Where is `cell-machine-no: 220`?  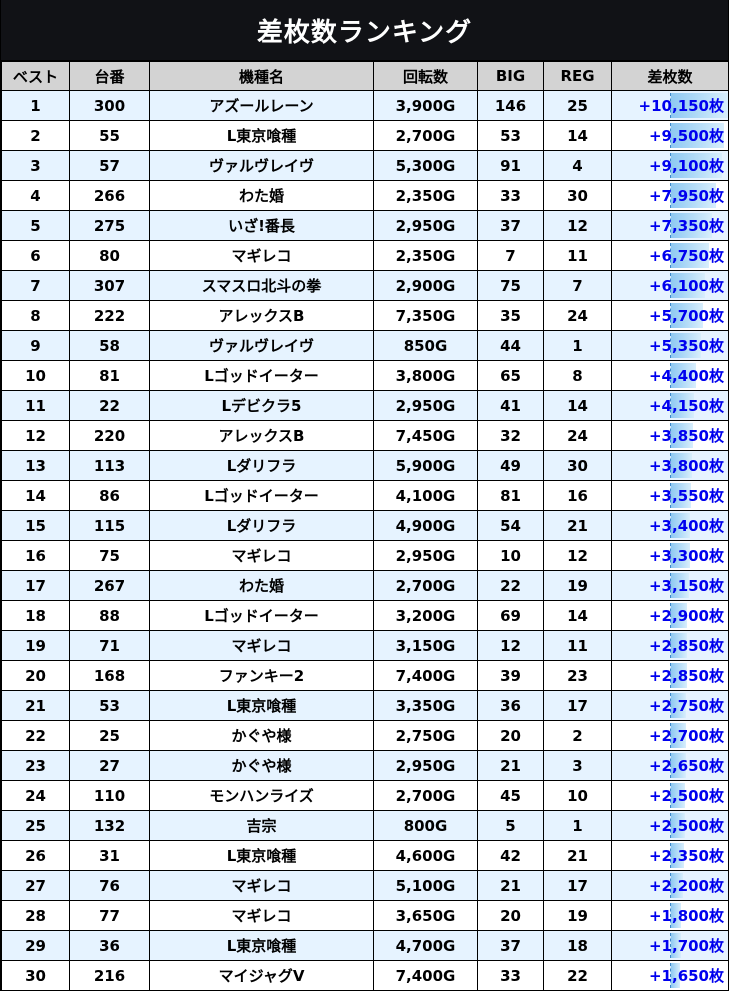 cell-machine-no: 220 is located at coordinates (109, 435).